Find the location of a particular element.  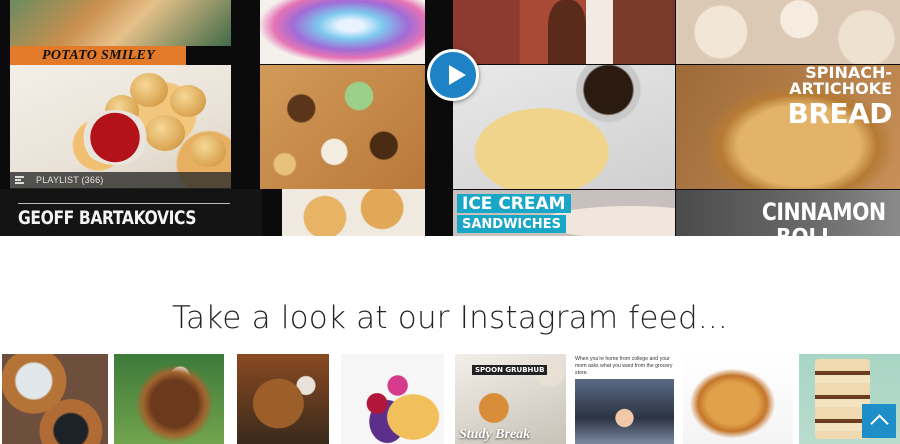

ice-cream-label-line2: SANDWICHES is located at coordinates (511, 224).